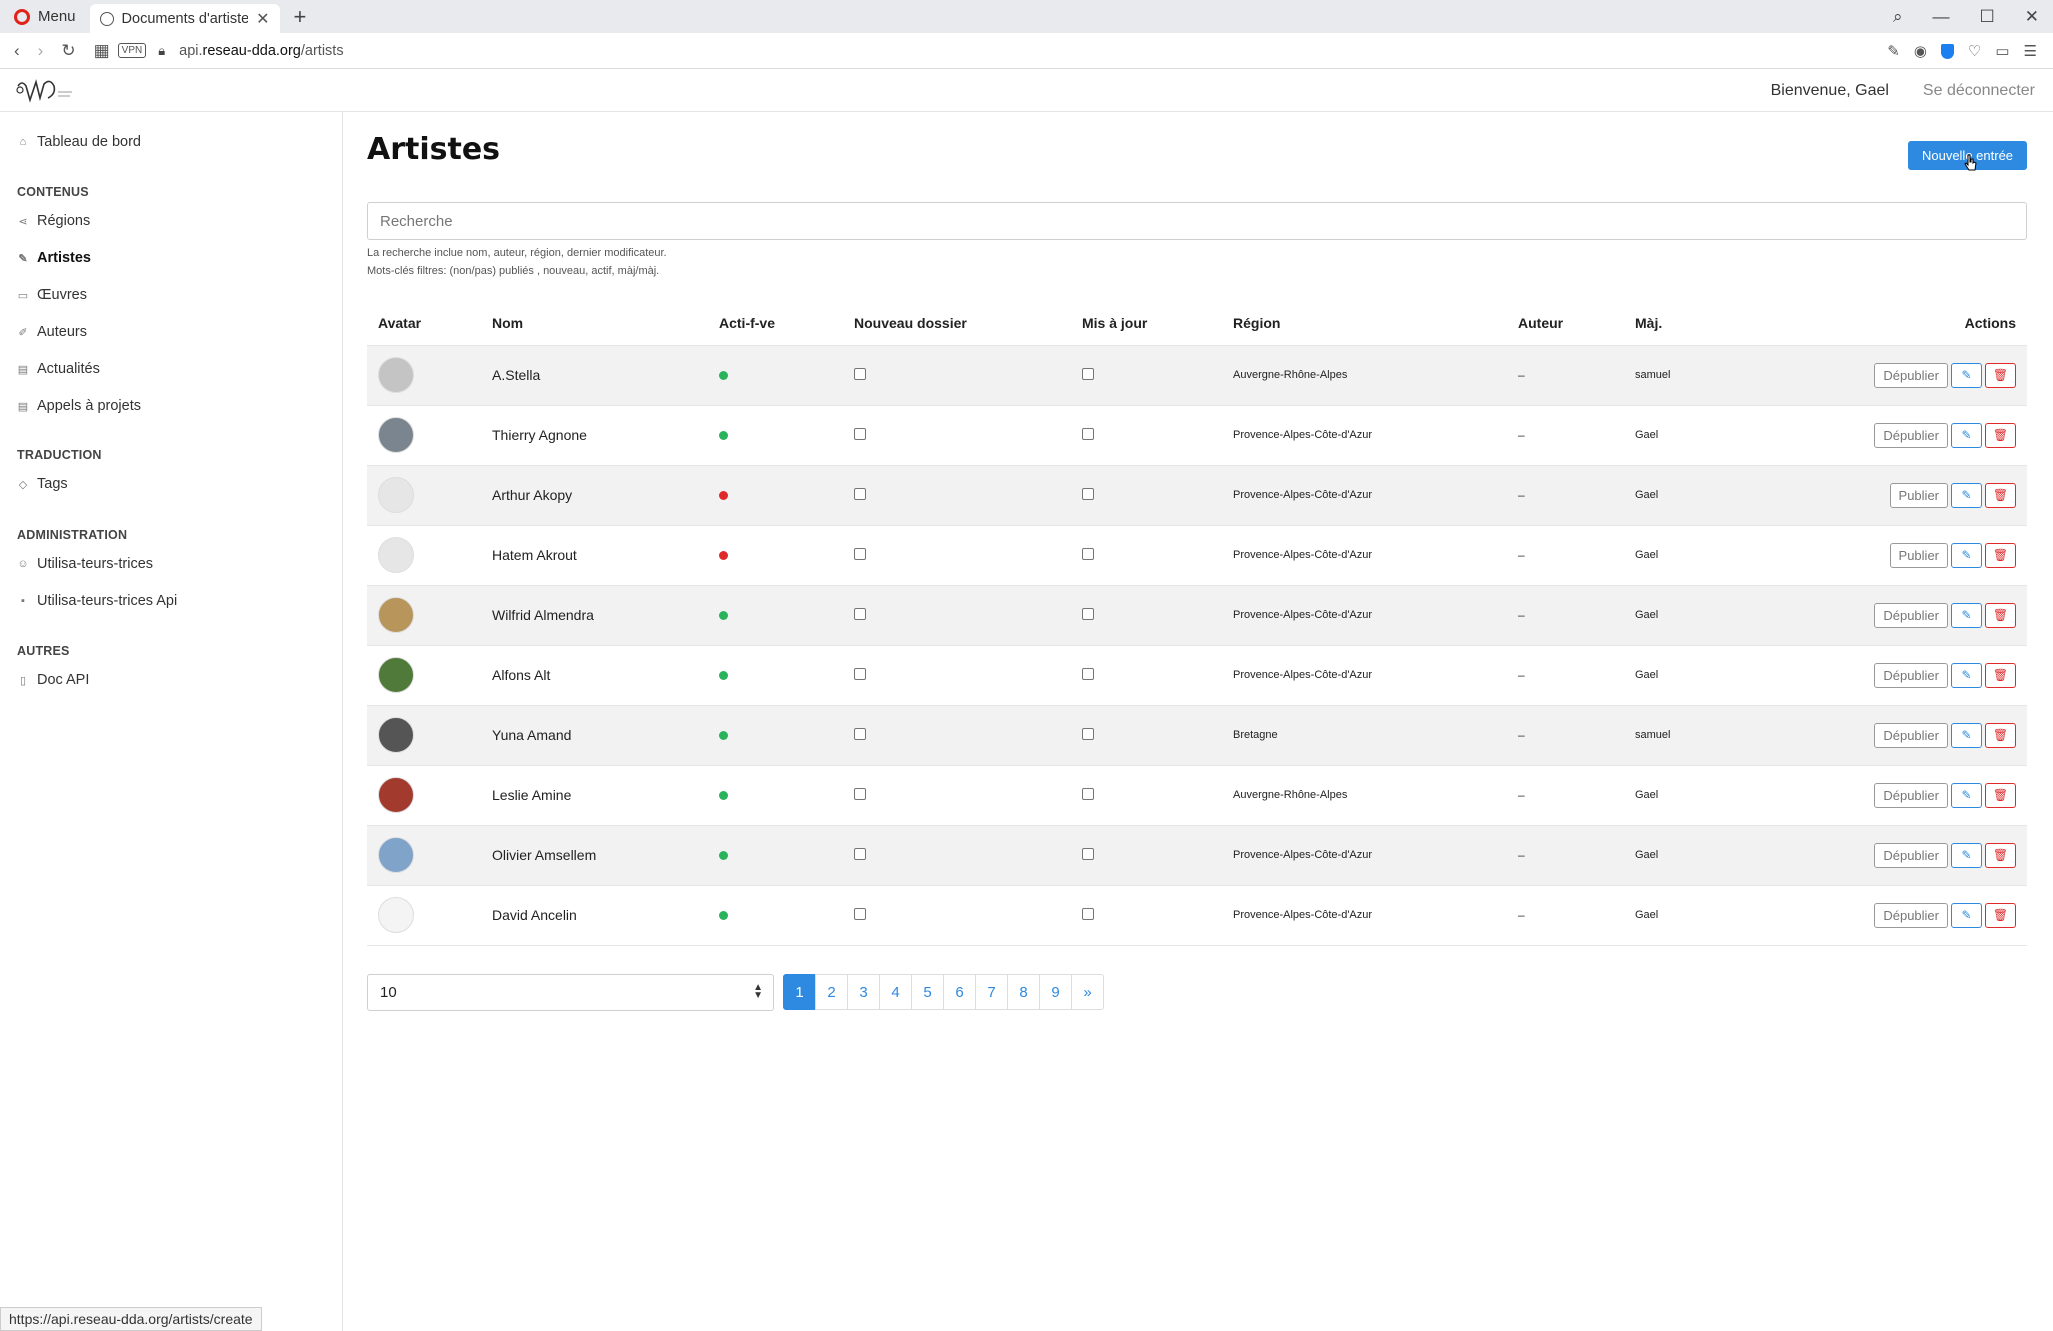  I want to click on column-header-auteur: Auteur, so click(1565, 323).